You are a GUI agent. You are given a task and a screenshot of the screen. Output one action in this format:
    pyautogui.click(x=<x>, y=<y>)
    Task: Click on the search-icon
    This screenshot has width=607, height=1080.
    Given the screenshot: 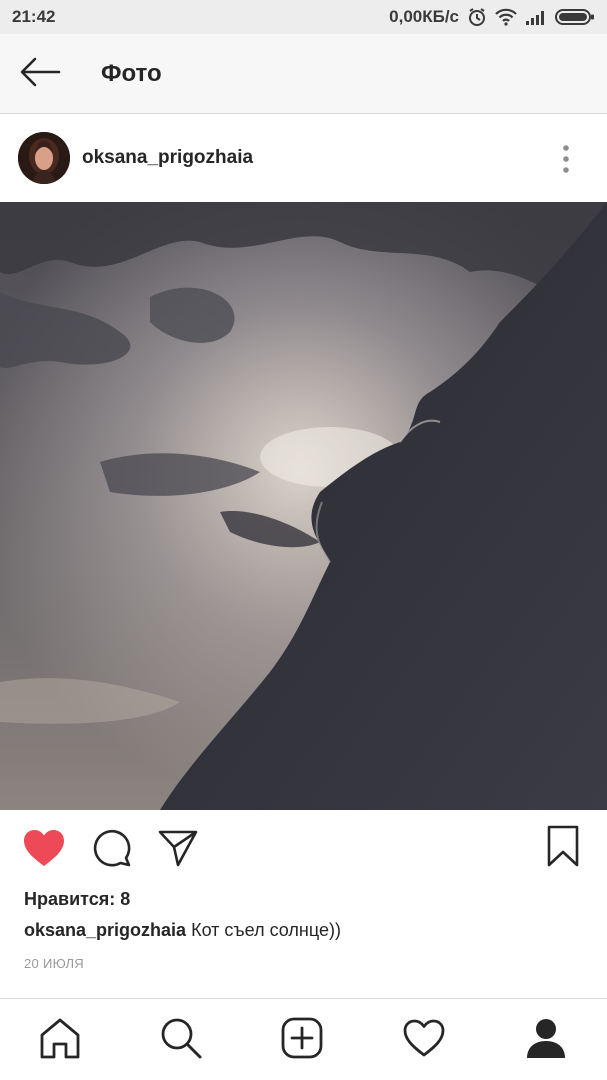 What is the action you would take?
    pyautogui.click(x=181, y=1040)
    